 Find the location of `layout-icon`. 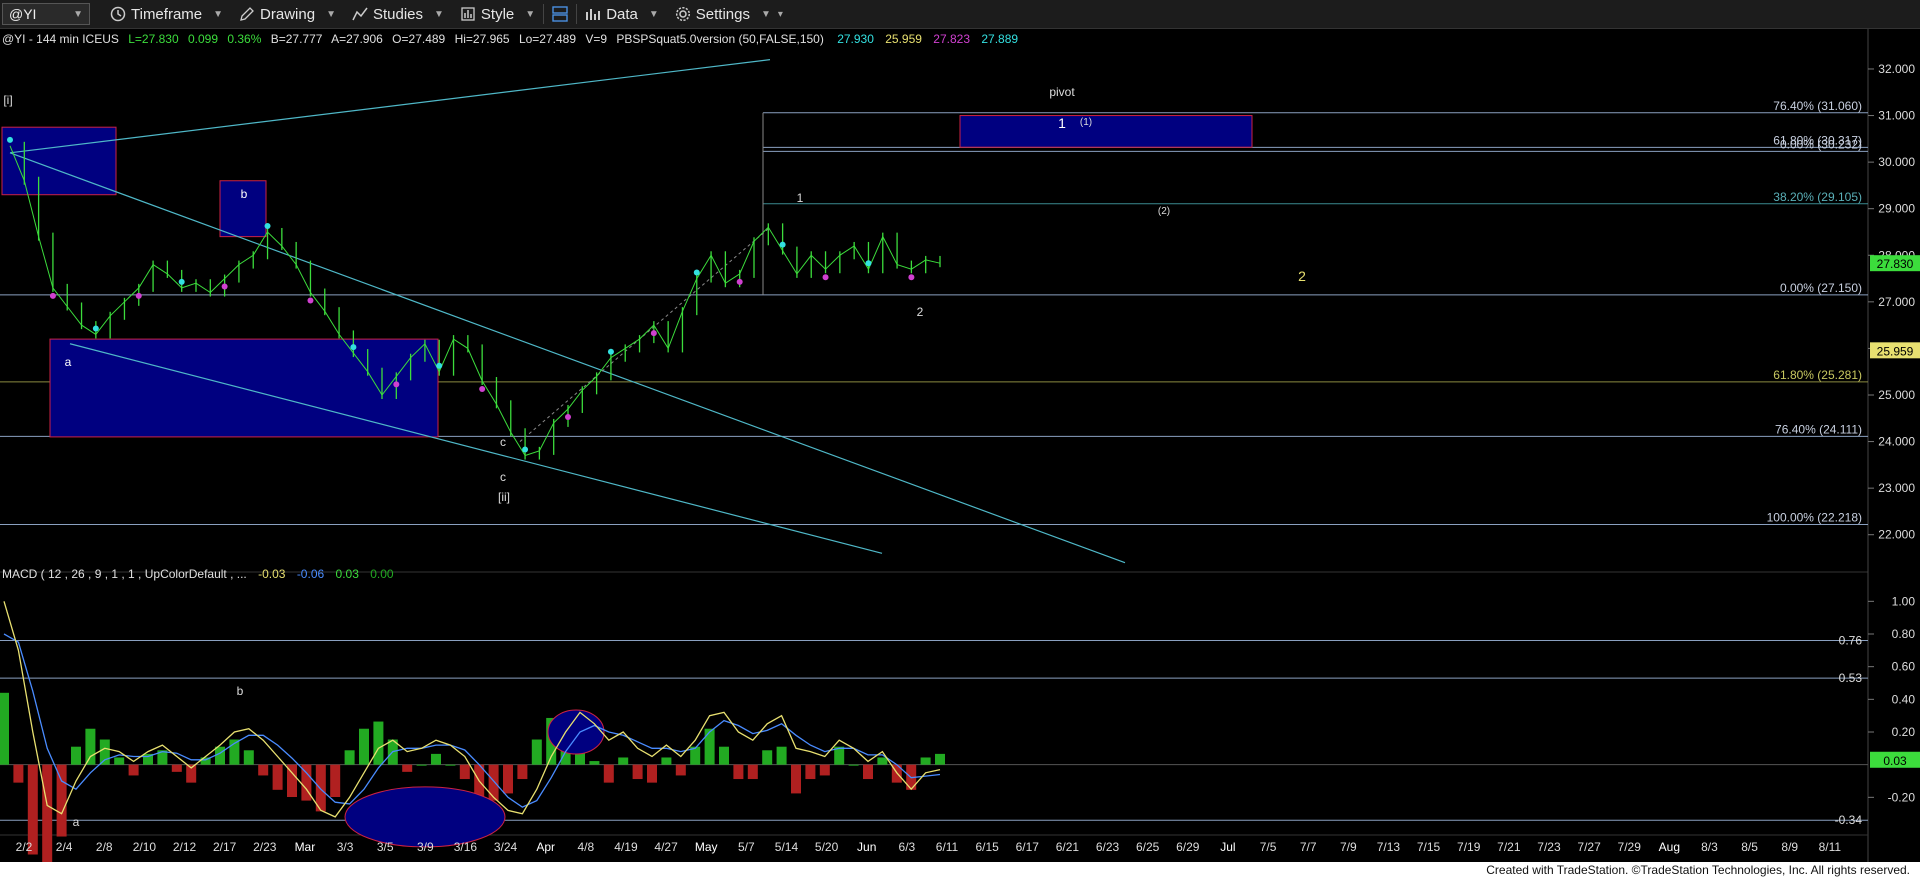

layout-icon is located at coordinates (560, 14).